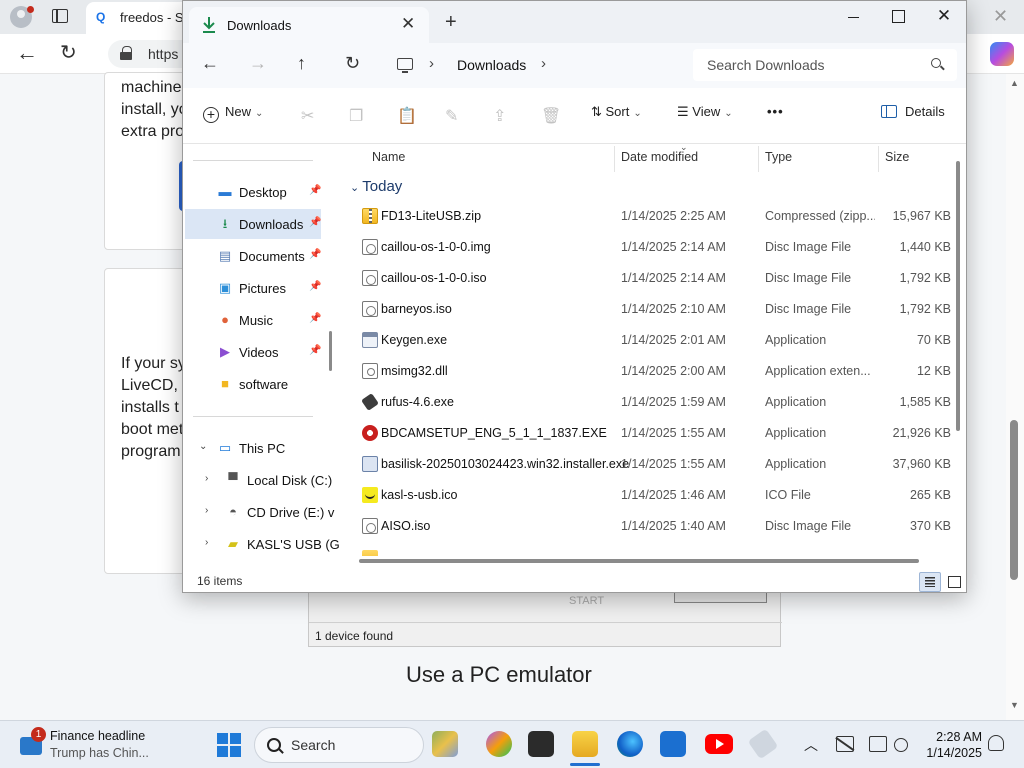 This screenshot has width=1024, height=768. Describe the element at coordinates (1014, 500) in the screenshot. I see `scroll-thumb` at that location.